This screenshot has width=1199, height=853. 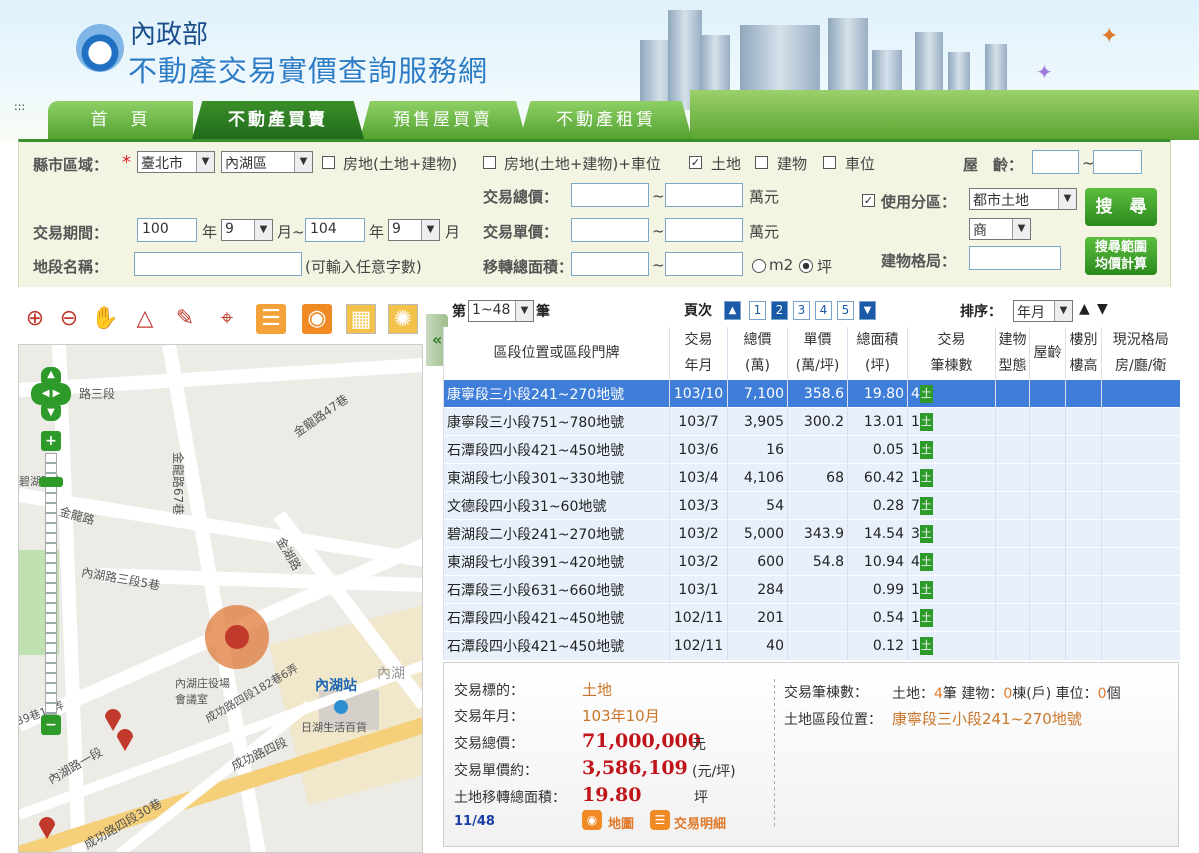 What do you see at coordinates (51, 441) in the screenshot?
I see `zoom-in-button: +` at bounding box center [51, 441].